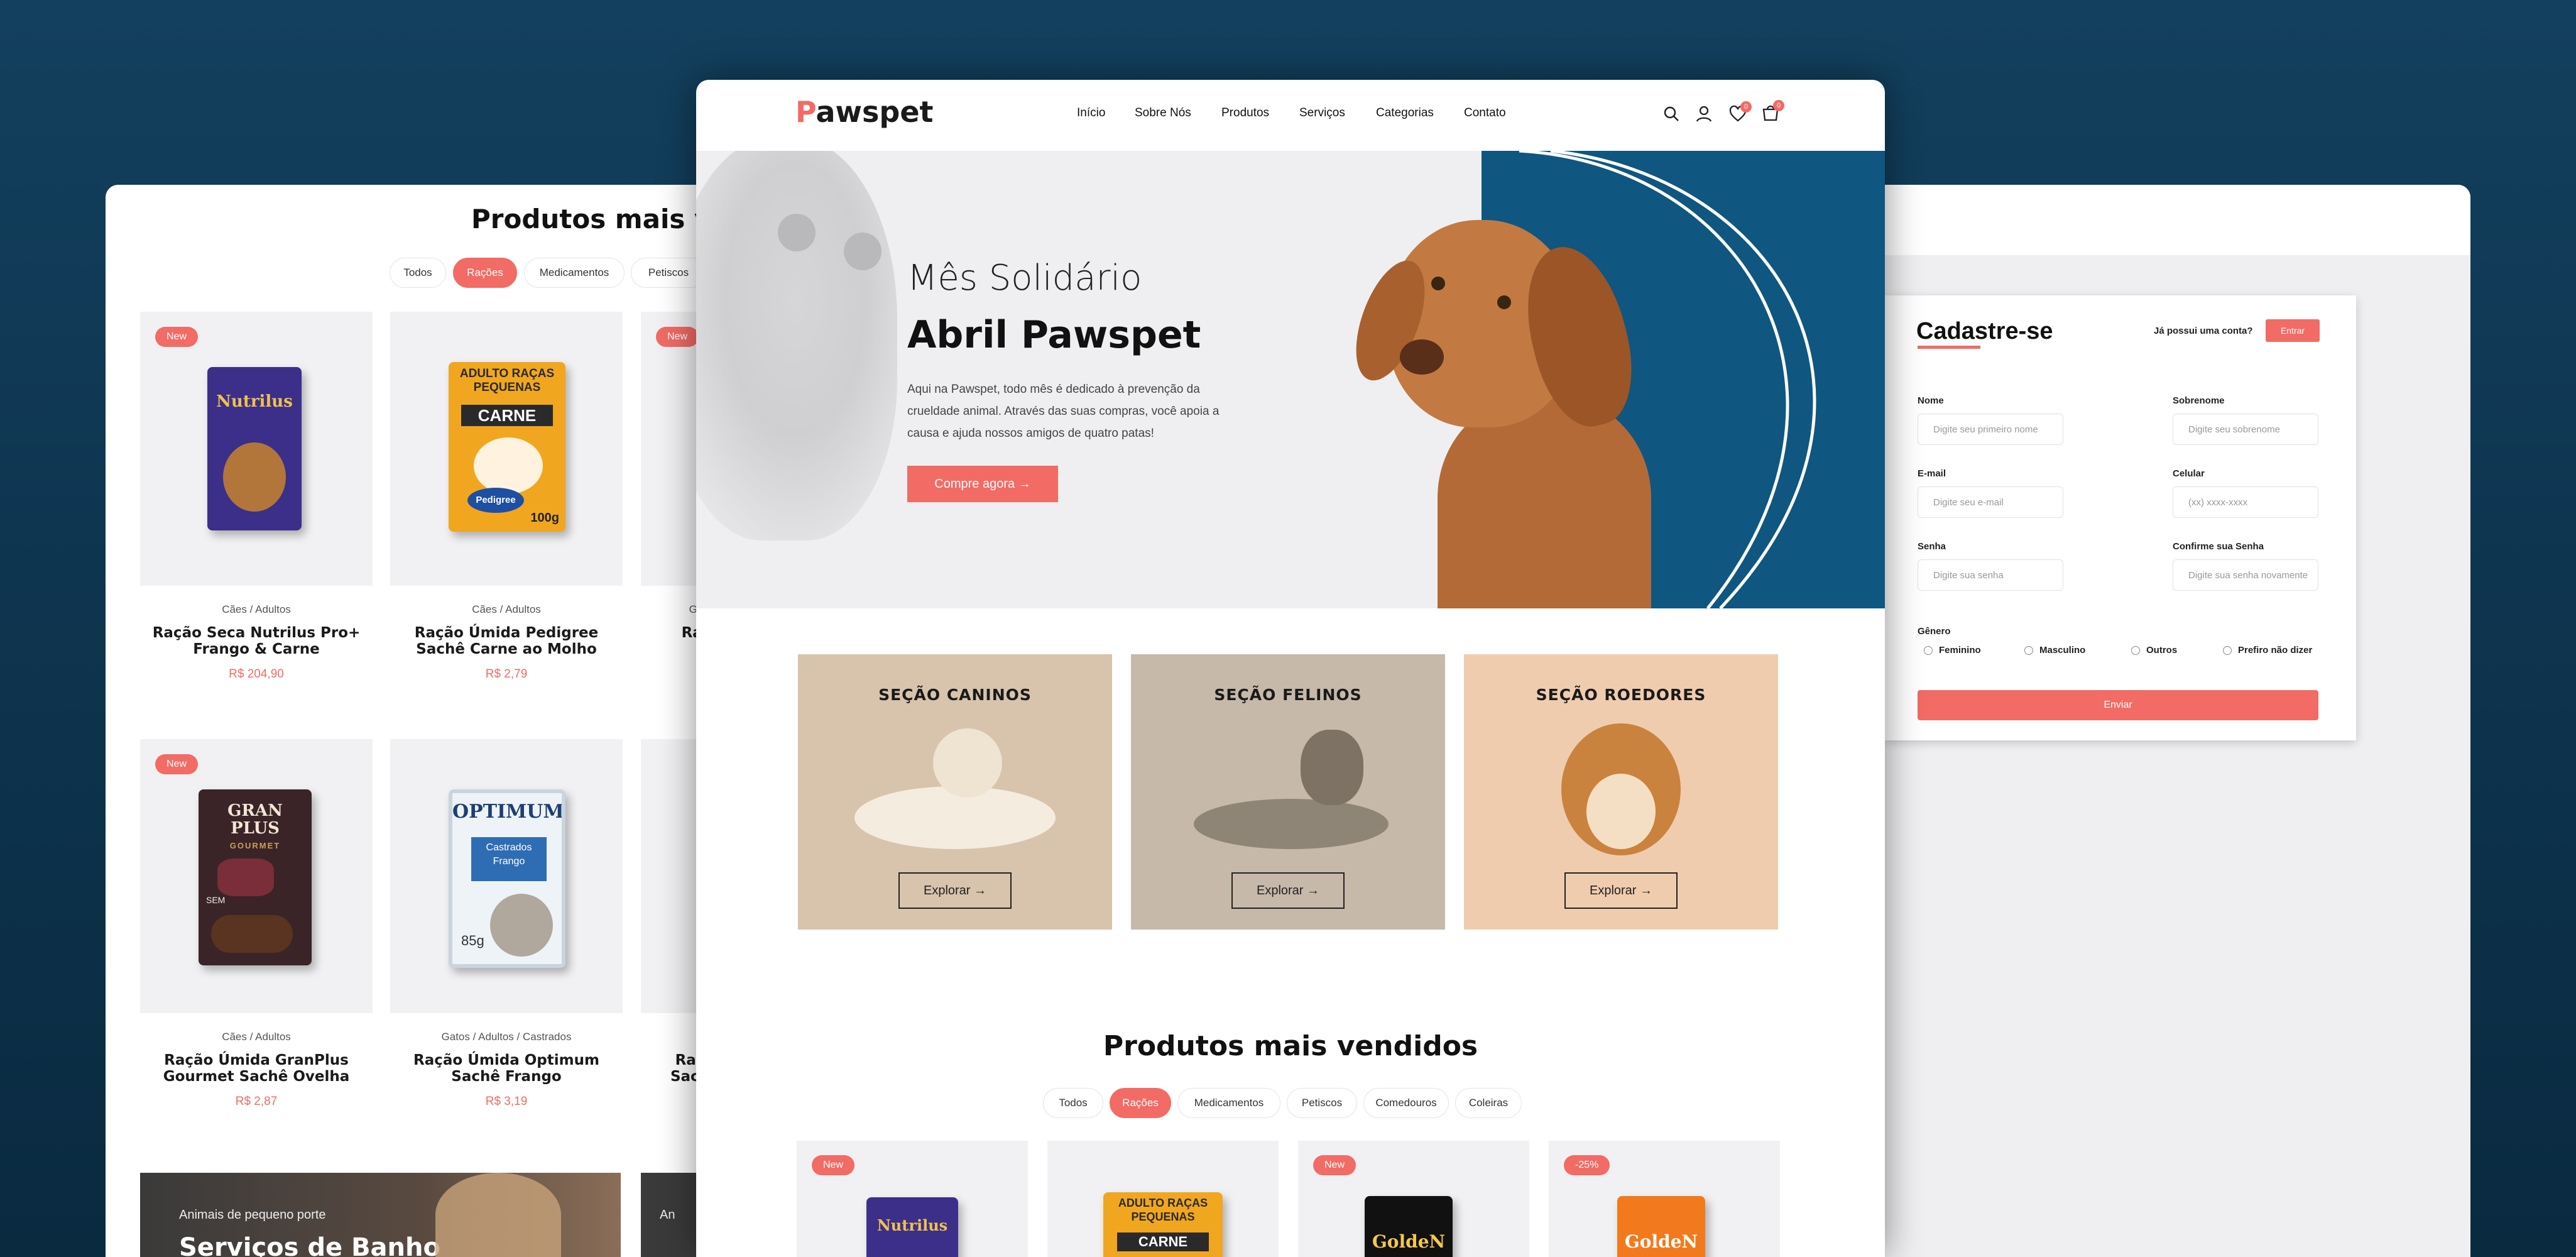 The image size is (2576, 1257). What do you see at coordinates (256, 641) in the screenshot?
I see `product-name: Ração Seca Nutrilus Pro+ Frango & Carne` at bounding box center [256, 641].